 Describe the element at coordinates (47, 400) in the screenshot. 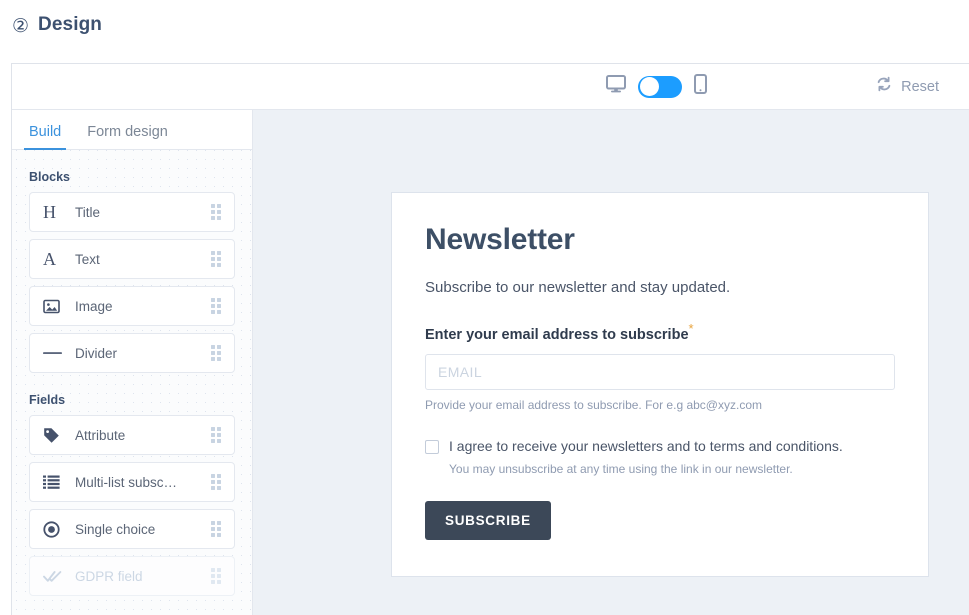

I see `section-label-fields: Fields` at that location.